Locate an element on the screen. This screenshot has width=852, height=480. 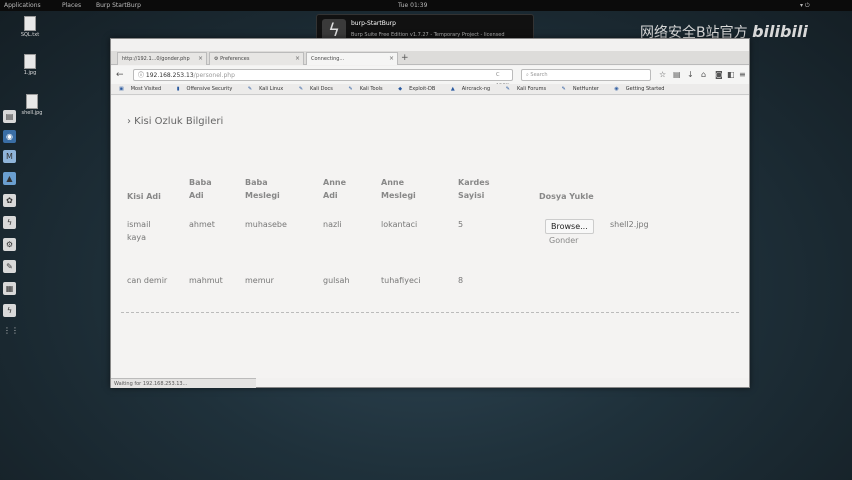
places-menu: Places is located at coordinates (71, 5).